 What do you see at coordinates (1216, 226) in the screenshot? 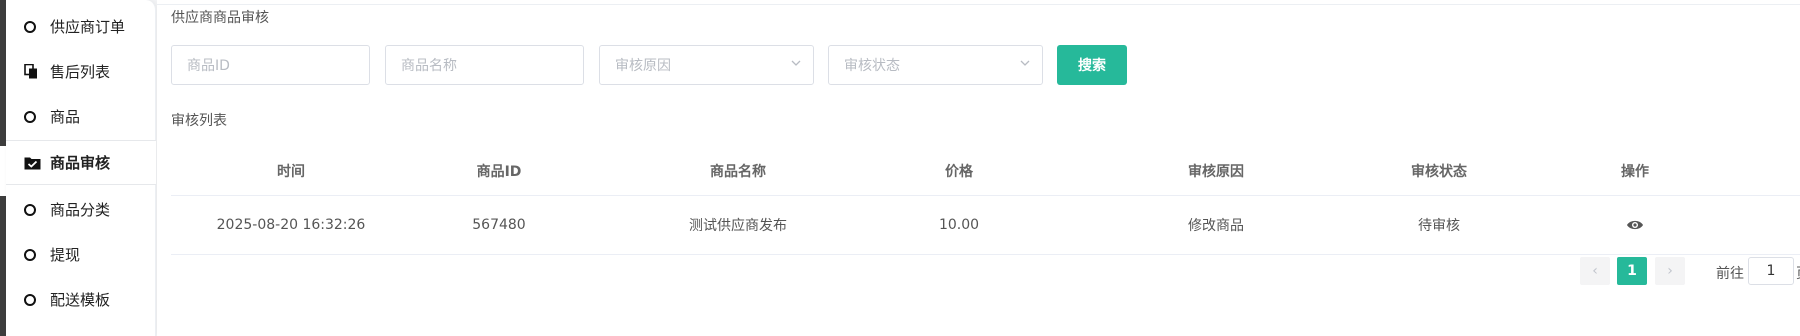
I see `cell-review-reason: 修改商品` at bounding box center [1216, 226].